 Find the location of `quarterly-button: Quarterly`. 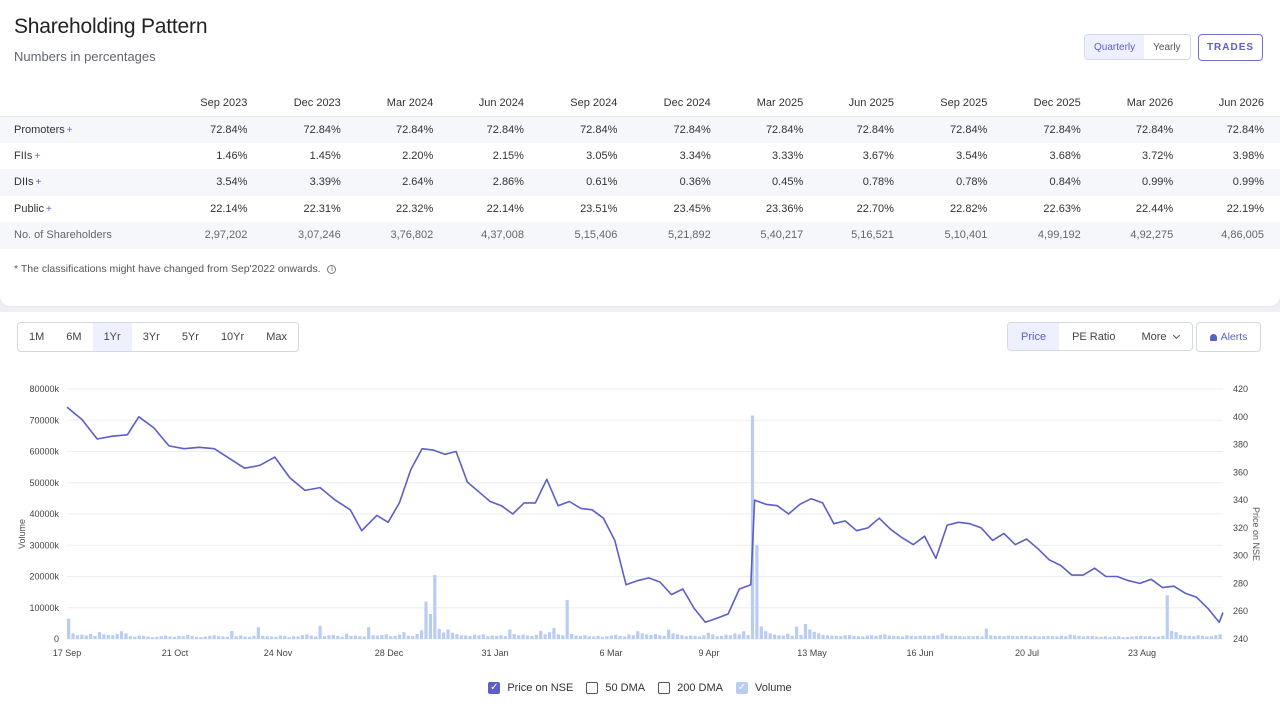

quarterly-button: Quarterly is located at coordinates (1115, 47).